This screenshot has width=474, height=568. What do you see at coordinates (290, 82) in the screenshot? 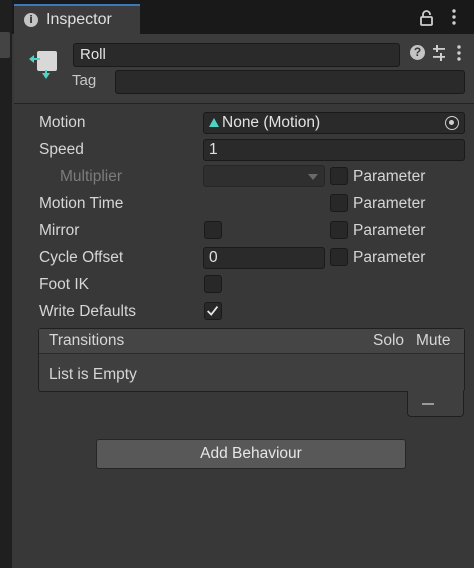
I see `tag-field` at bounding box center [290, 82].